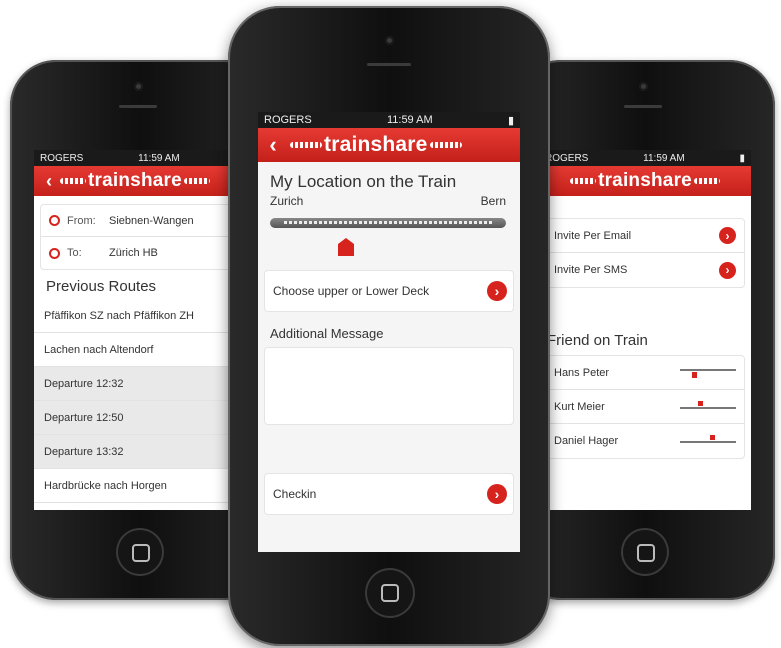  I want to click on list-item: Departure 12:50, so click(140, 418).